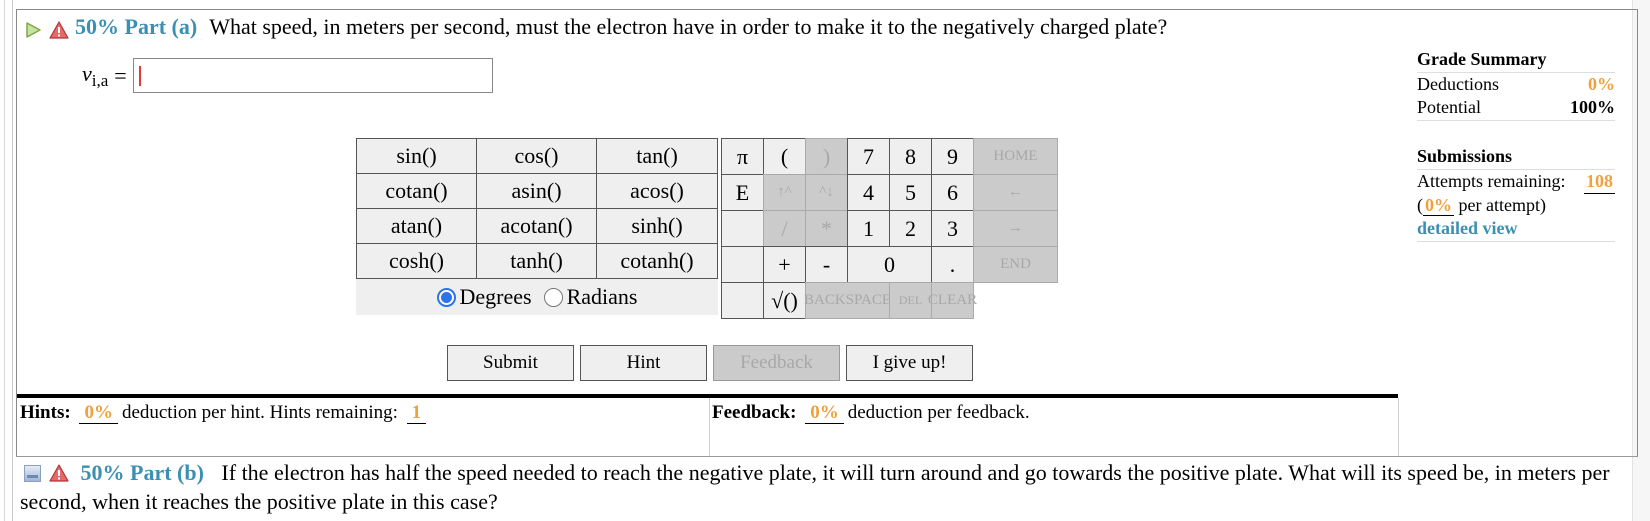 The height and width of the screenshot is (521, 1650). I want to click on potential-value: 100%, so click(1592, 107).